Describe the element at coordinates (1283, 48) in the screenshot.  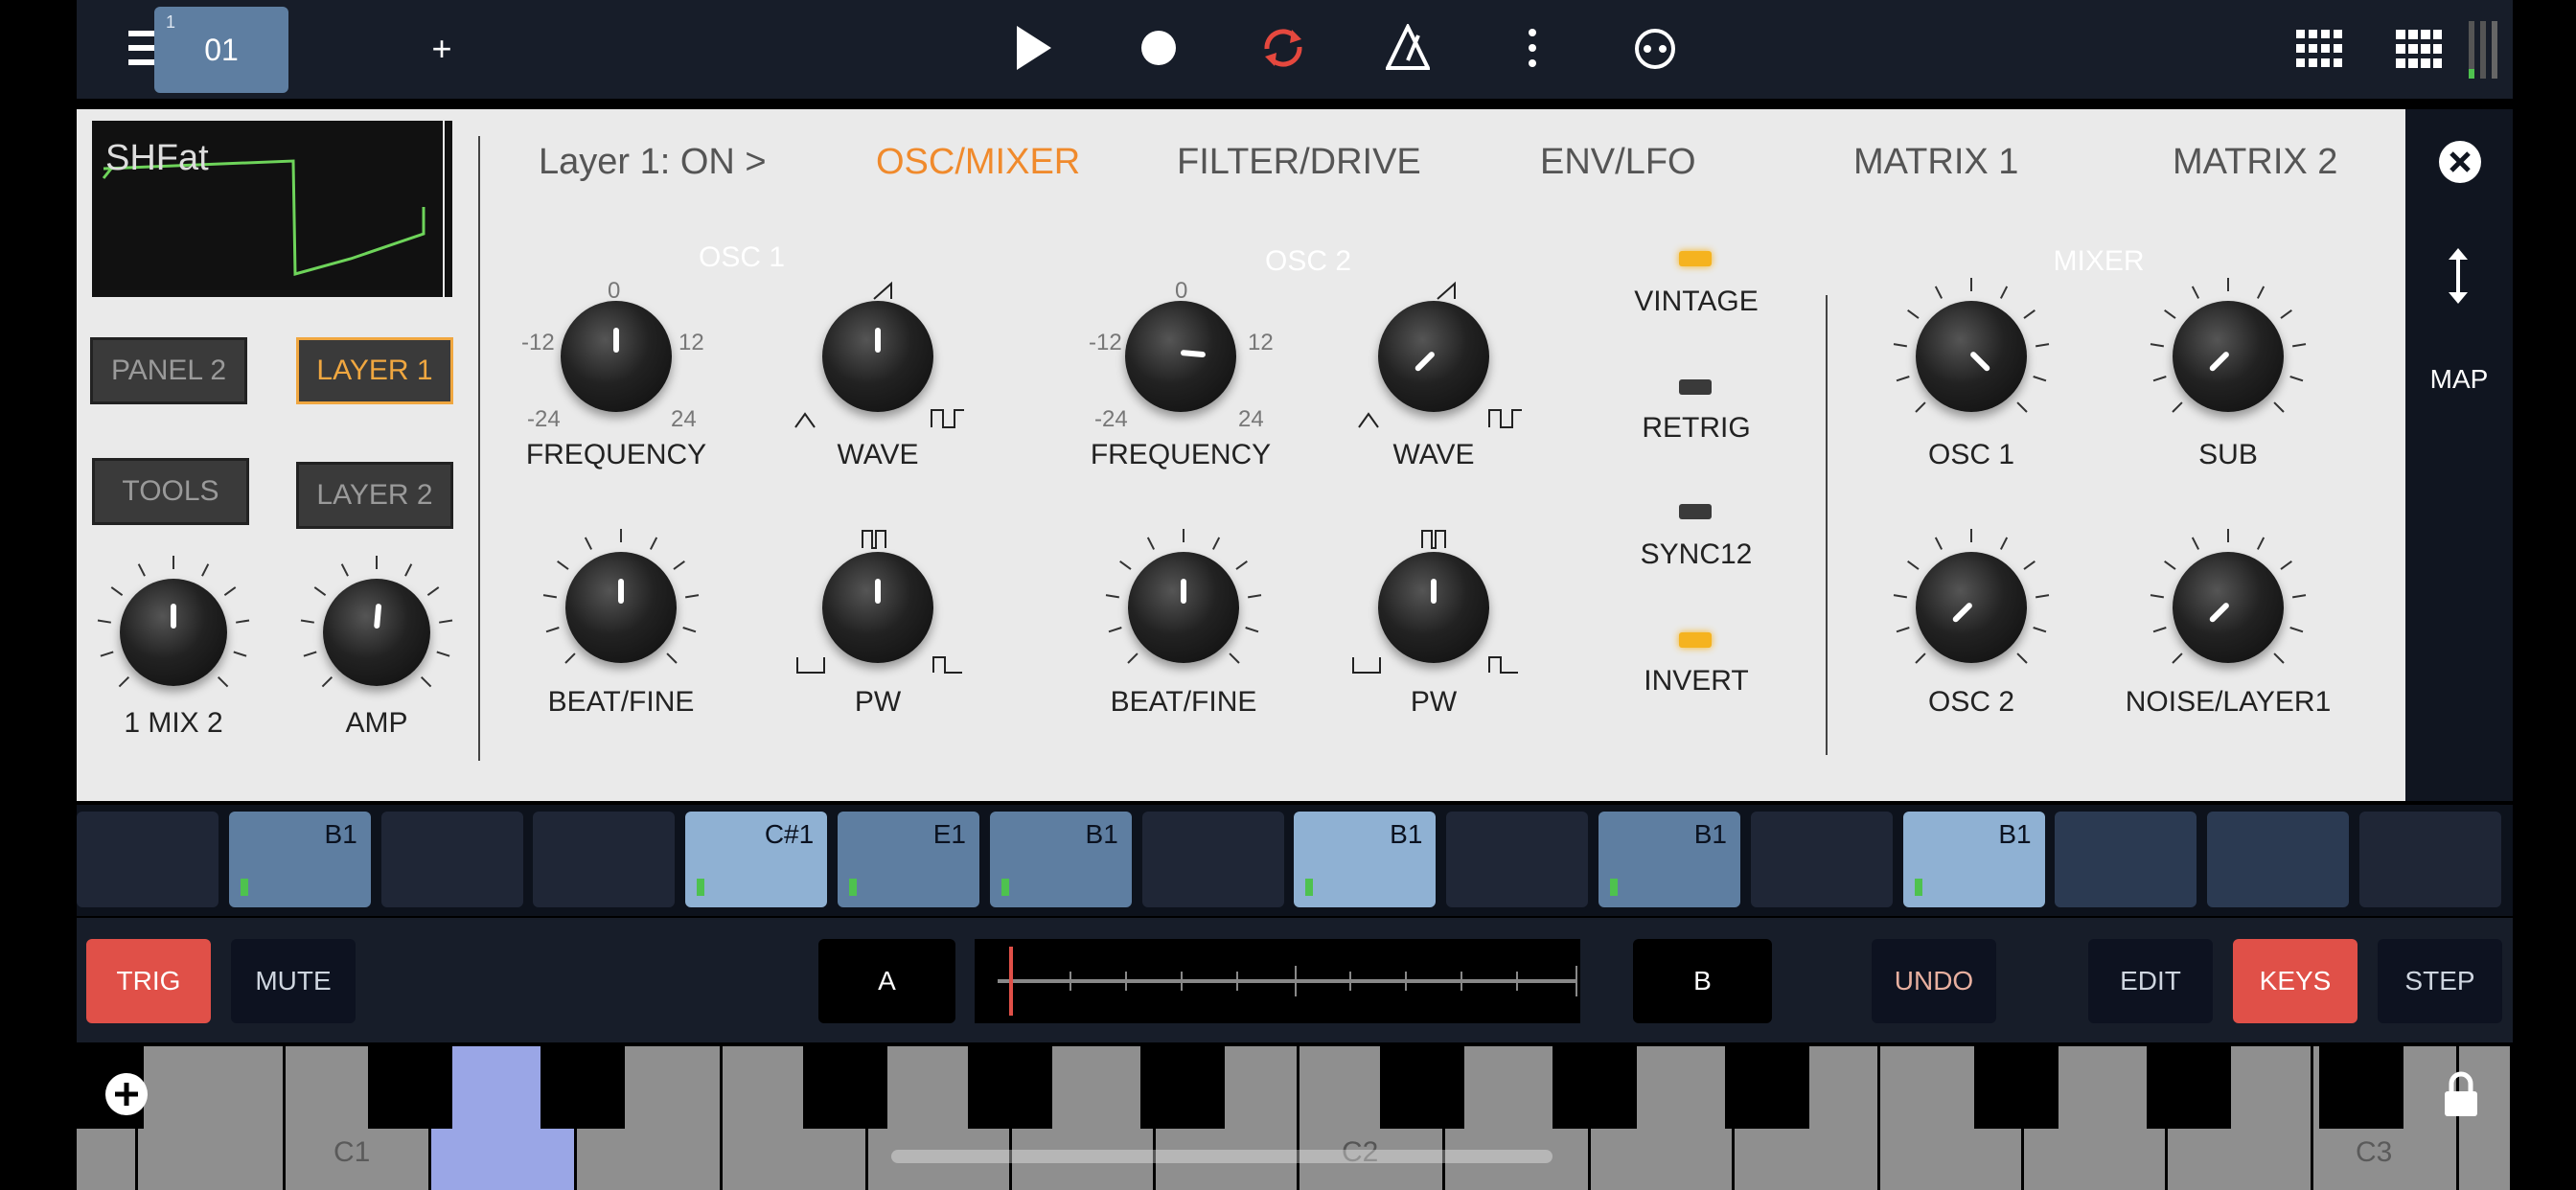
I see `loop-icon` at that location.